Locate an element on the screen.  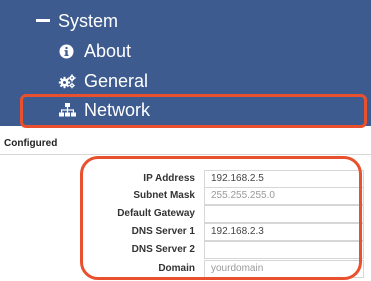
form-row-dns-server-2: DNS Server 2 is located at coordinates (185, 250).